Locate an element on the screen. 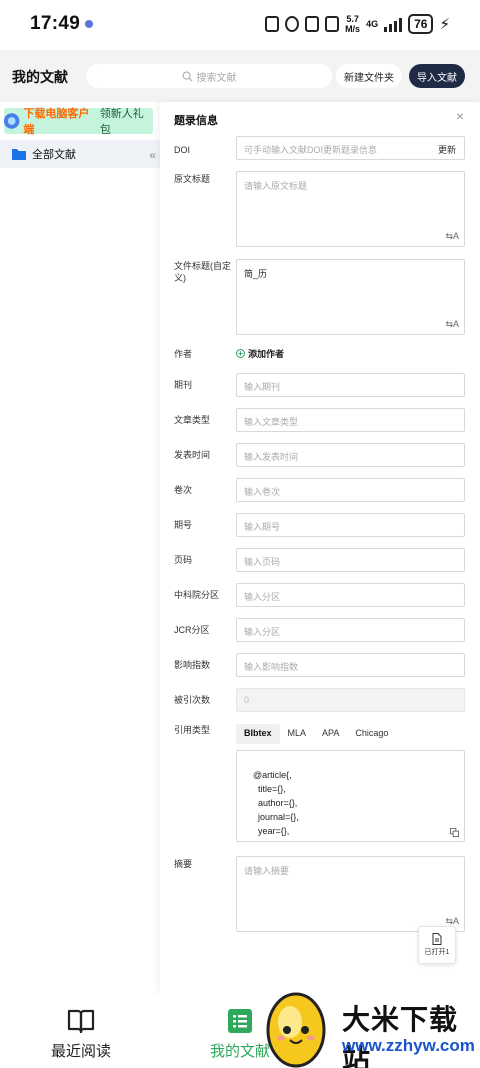 This screenshot has width=480, height=1068. mascot-logo is located at coordinates (296, 1030).